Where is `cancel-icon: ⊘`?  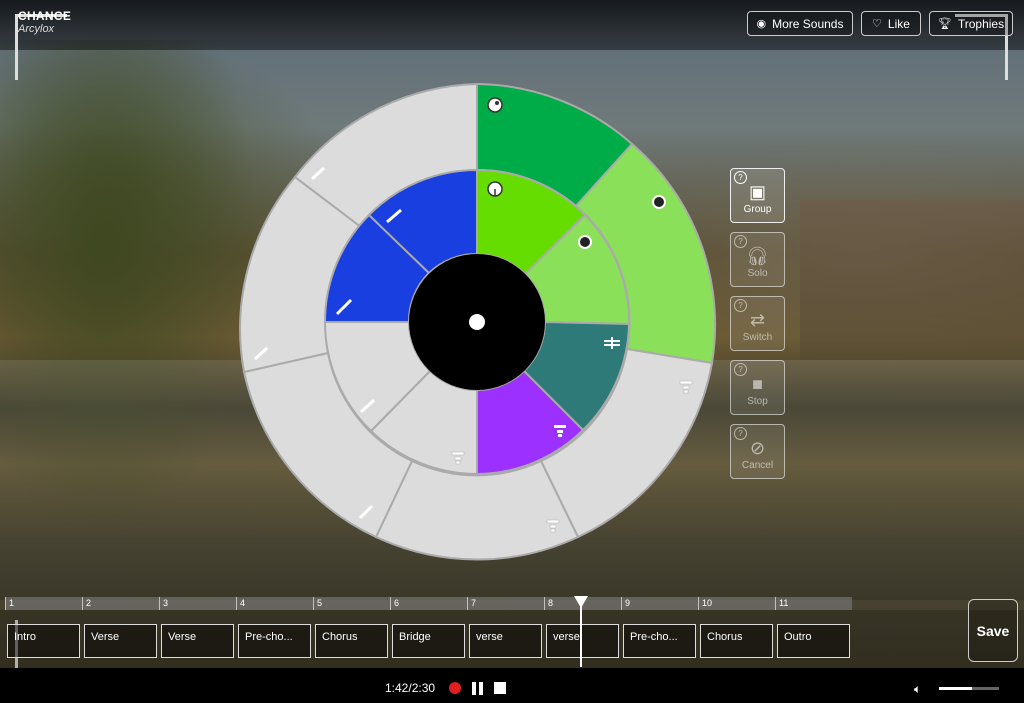
cancel-icon: ⊘ is located at coordinates (757, 447).